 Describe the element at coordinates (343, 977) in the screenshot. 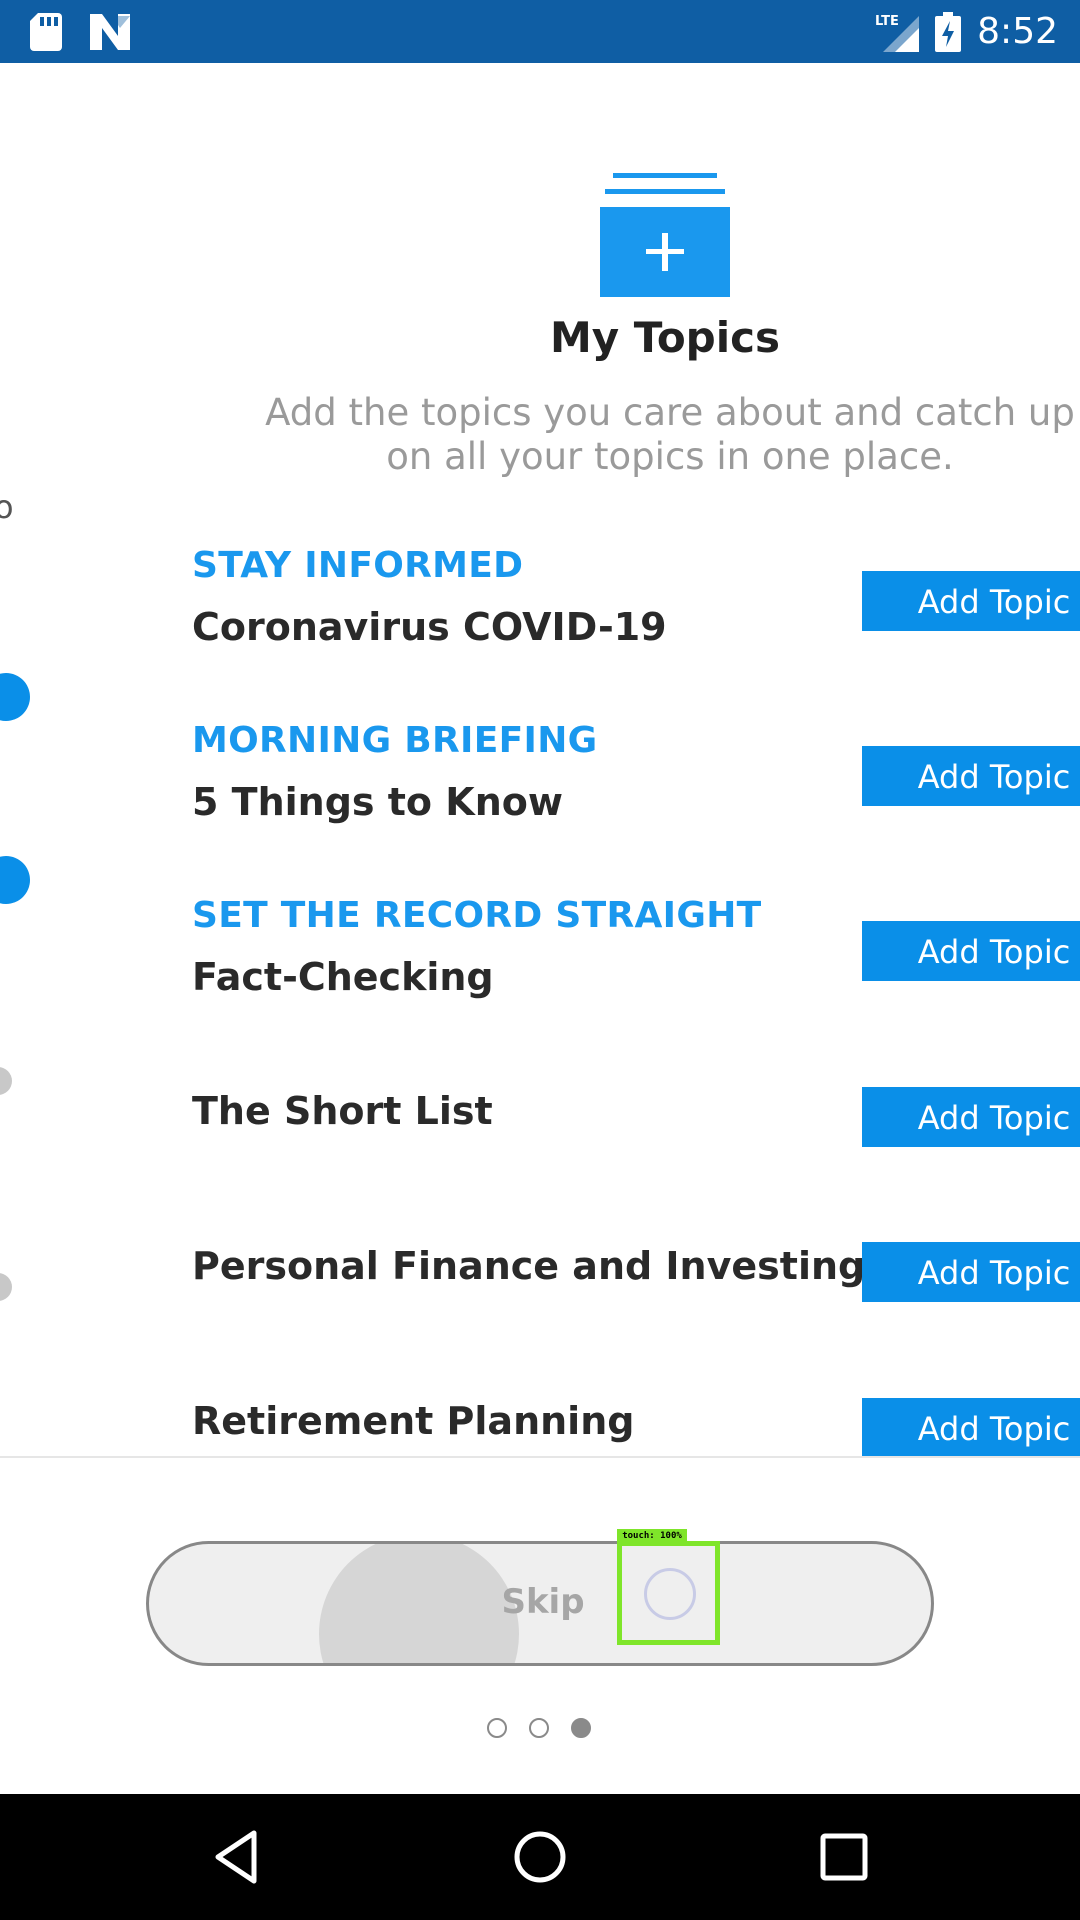

I see `topic-name: Fact-Checking` at that location.